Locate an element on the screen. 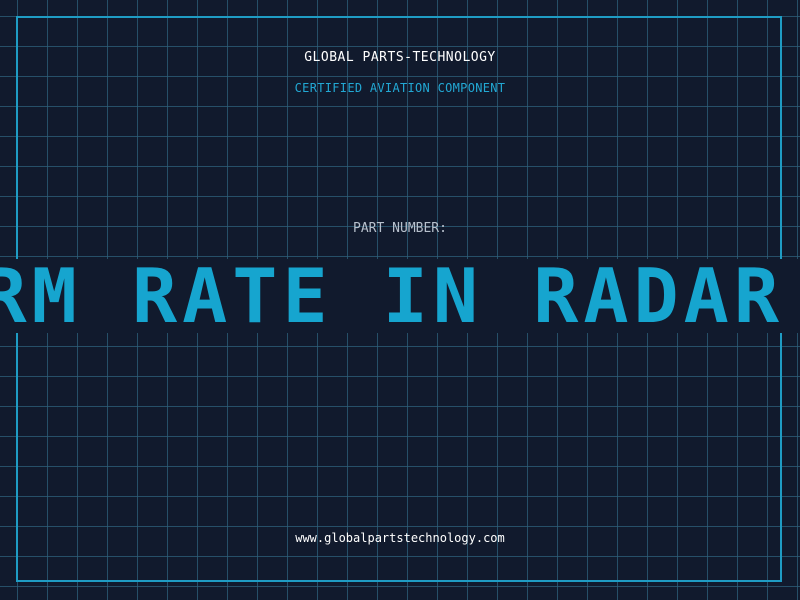  part-number-band: LARM RATE IN RADAR is located at coordinates (400, 296).